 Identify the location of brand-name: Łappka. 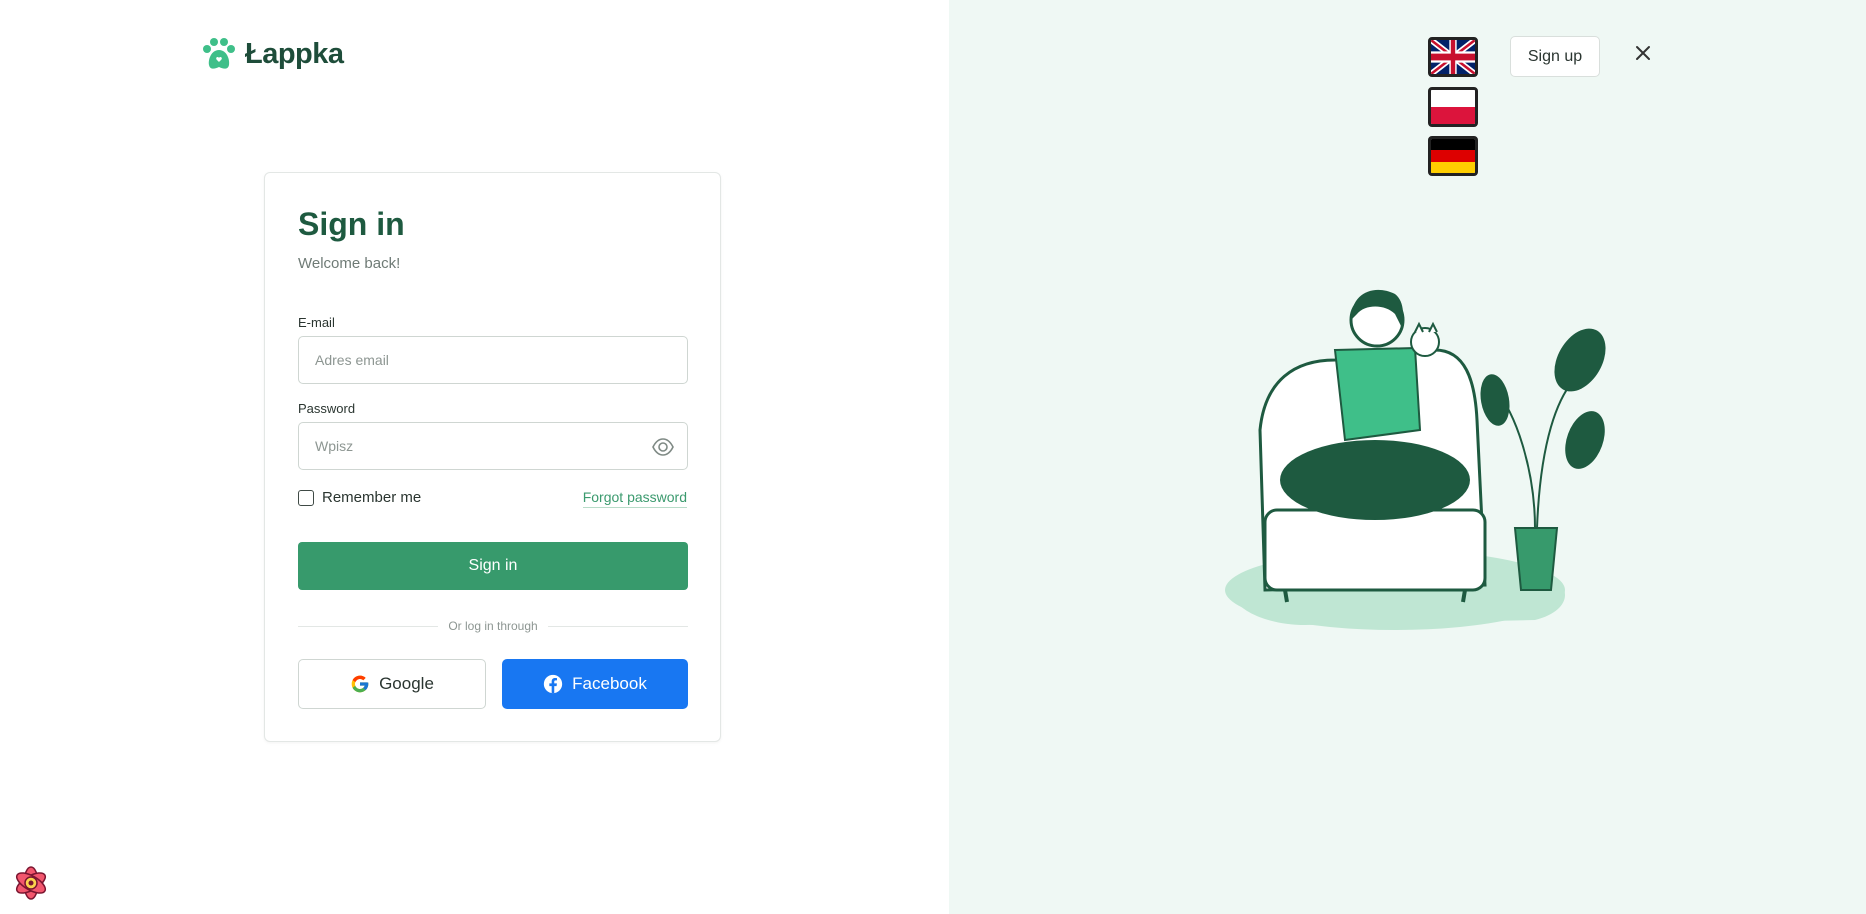
(294, 53).